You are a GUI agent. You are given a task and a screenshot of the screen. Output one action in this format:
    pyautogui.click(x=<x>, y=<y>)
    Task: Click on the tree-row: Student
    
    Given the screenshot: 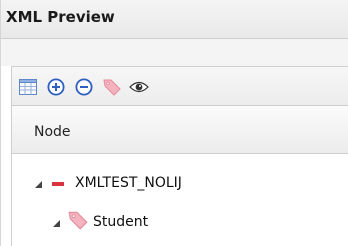 What is the action you would take?
    pyautogui.click(x=180, y=223)
    